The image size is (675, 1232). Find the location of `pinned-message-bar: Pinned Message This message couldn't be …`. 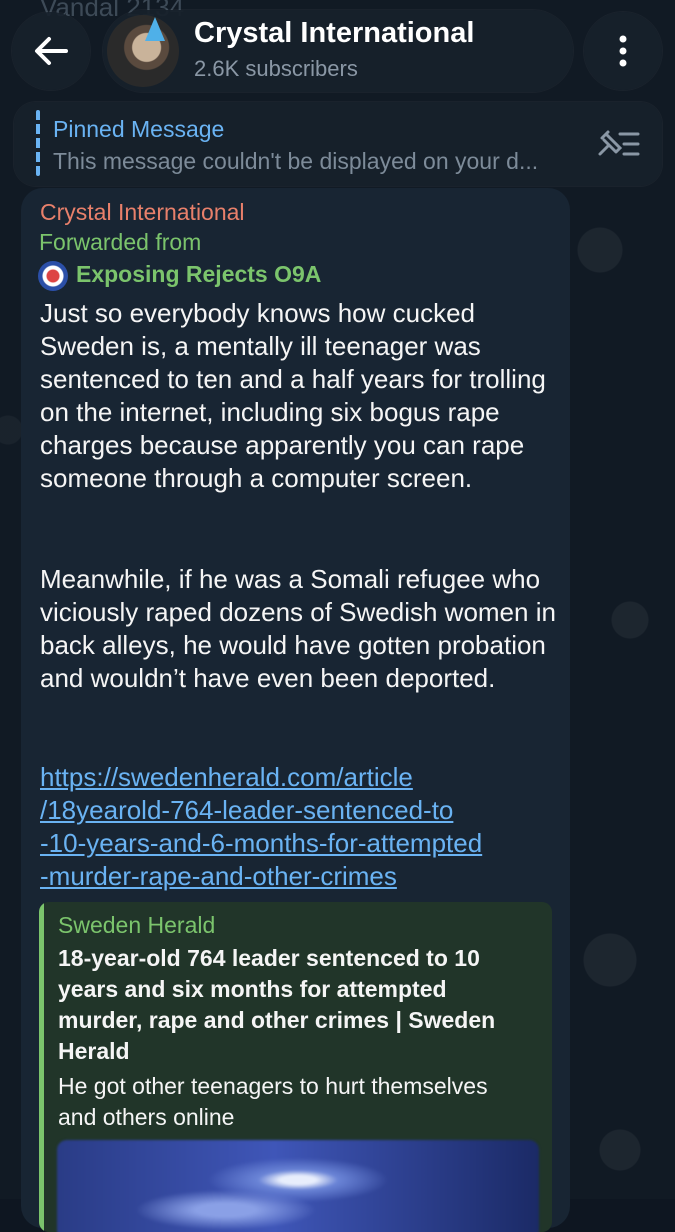

pinned-message-bar: Pinned Message This message couldn't be … is located at coordinates (338, 144).